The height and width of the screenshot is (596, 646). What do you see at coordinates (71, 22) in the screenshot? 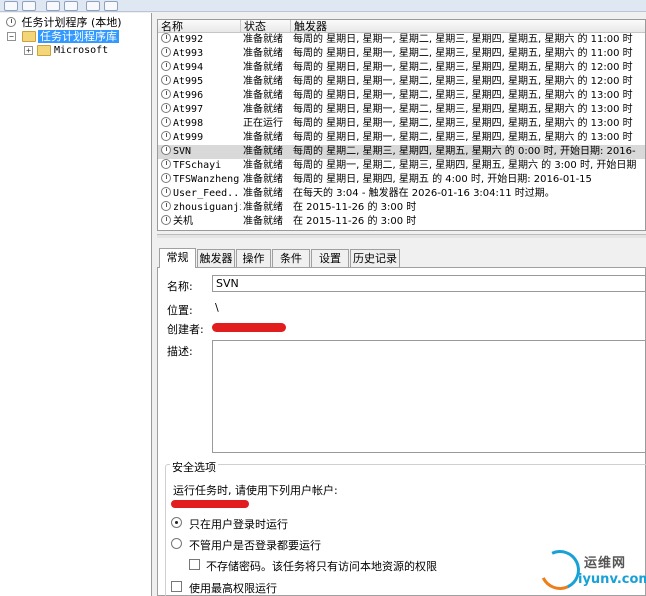
I see `tree-root-label: 任务计划程序 (本地)` at bounding box center [71, 22].